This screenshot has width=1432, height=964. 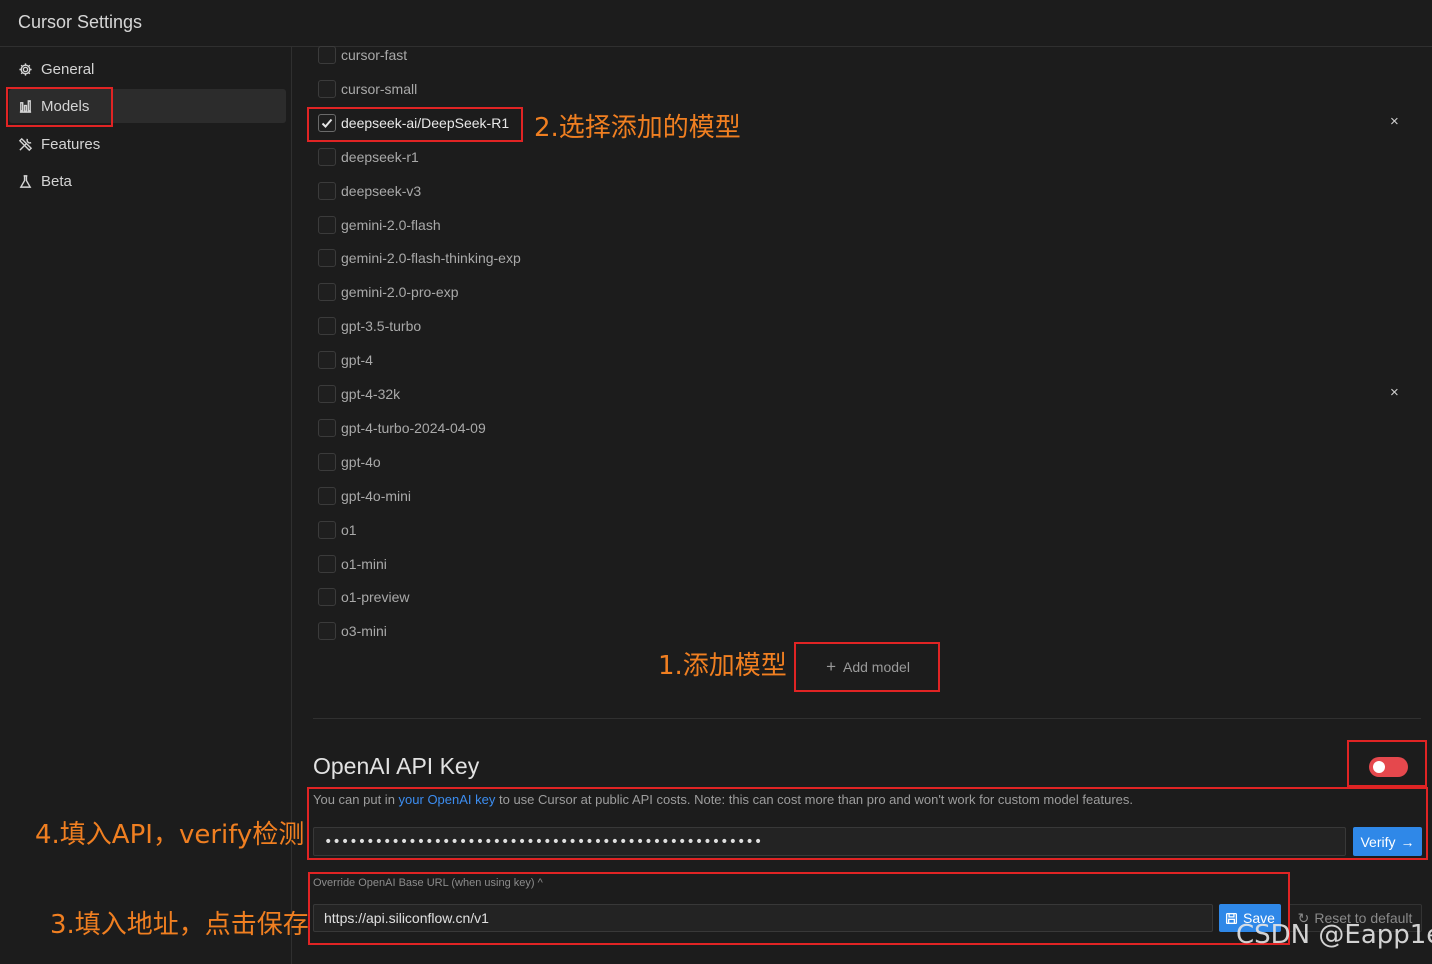 What do you see at coordinates (716, 23) in the screenshot?
I see `title-bar: Cursor Settings` at bounding box center [716, 23].